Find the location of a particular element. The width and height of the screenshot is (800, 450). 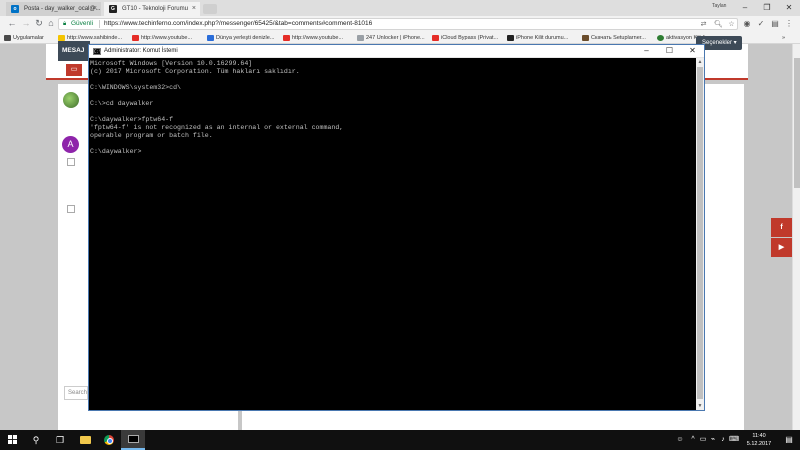

taskbar: ⚲ ❐ ☺ ^ ▭ ⌁ ♪ ⌨ 11:40 5.12.2017 ▤ is located at coordinates (400, 440).